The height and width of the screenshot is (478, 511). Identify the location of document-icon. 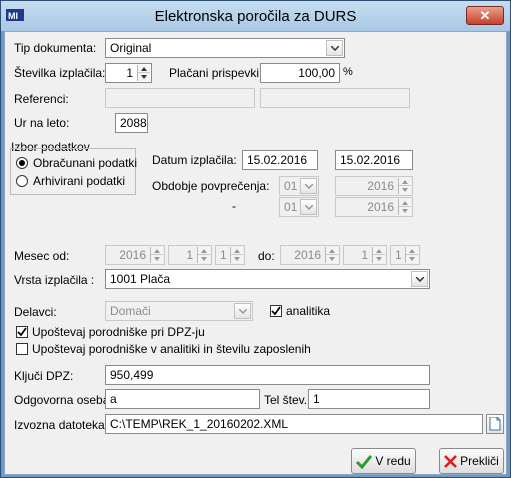
(495, 424).